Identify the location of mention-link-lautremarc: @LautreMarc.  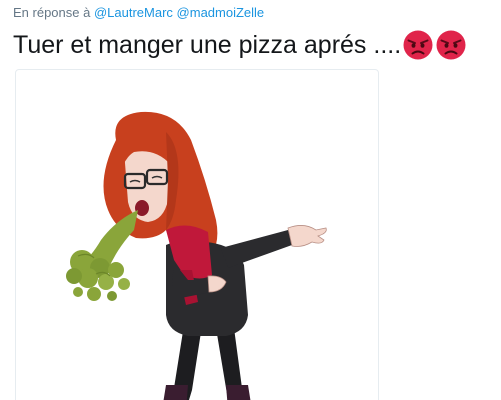
(133, 12).